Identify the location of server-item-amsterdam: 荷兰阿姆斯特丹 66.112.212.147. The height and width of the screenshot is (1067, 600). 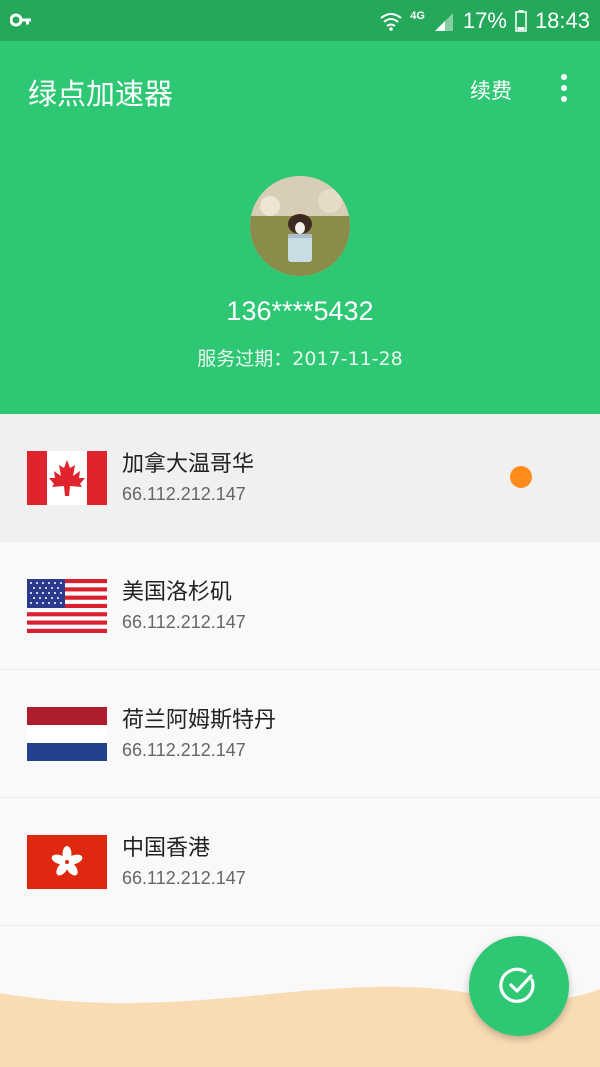
(300, 734).